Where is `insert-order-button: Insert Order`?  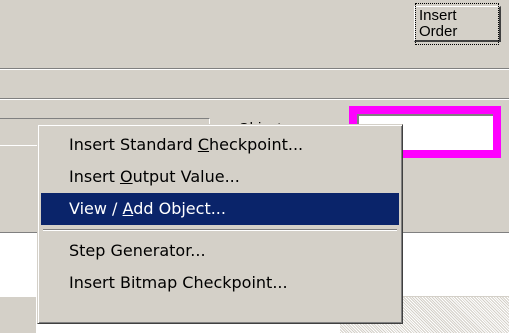
insert-order-button: Insert Order is located at coordinates (457, 23).